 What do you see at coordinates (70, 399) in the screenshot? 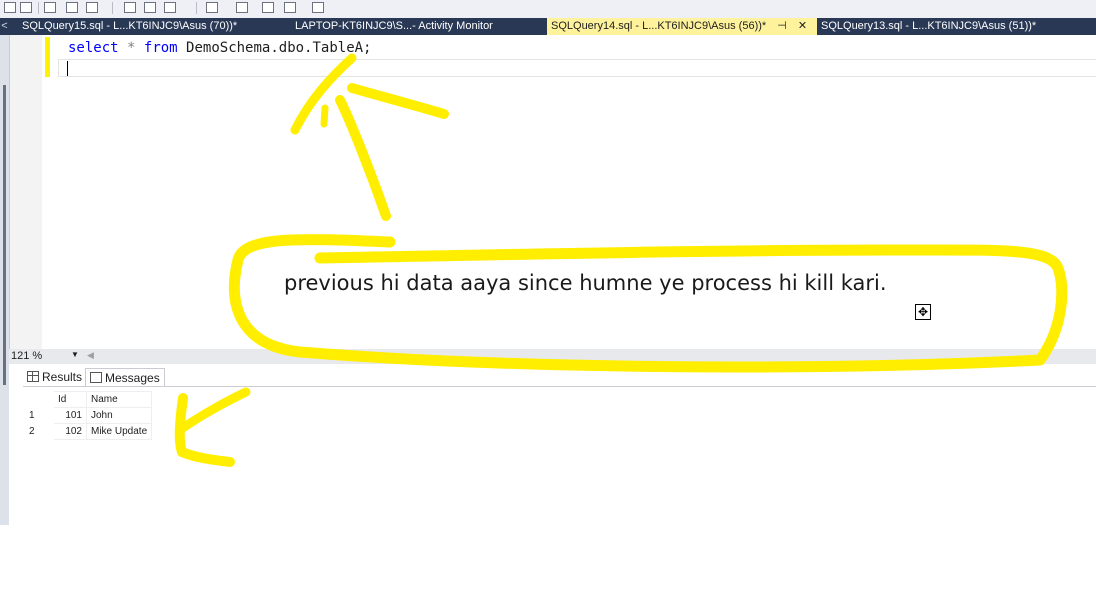
I see `column-header-id: Id` at bounding box center [70, 399].